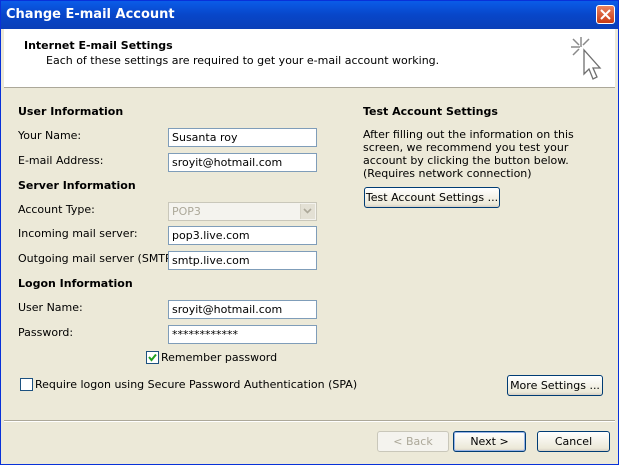 This screenshot has height=465, width=619. I want to click on test-settings-heading: Test Account Settings, so click(430, 111).